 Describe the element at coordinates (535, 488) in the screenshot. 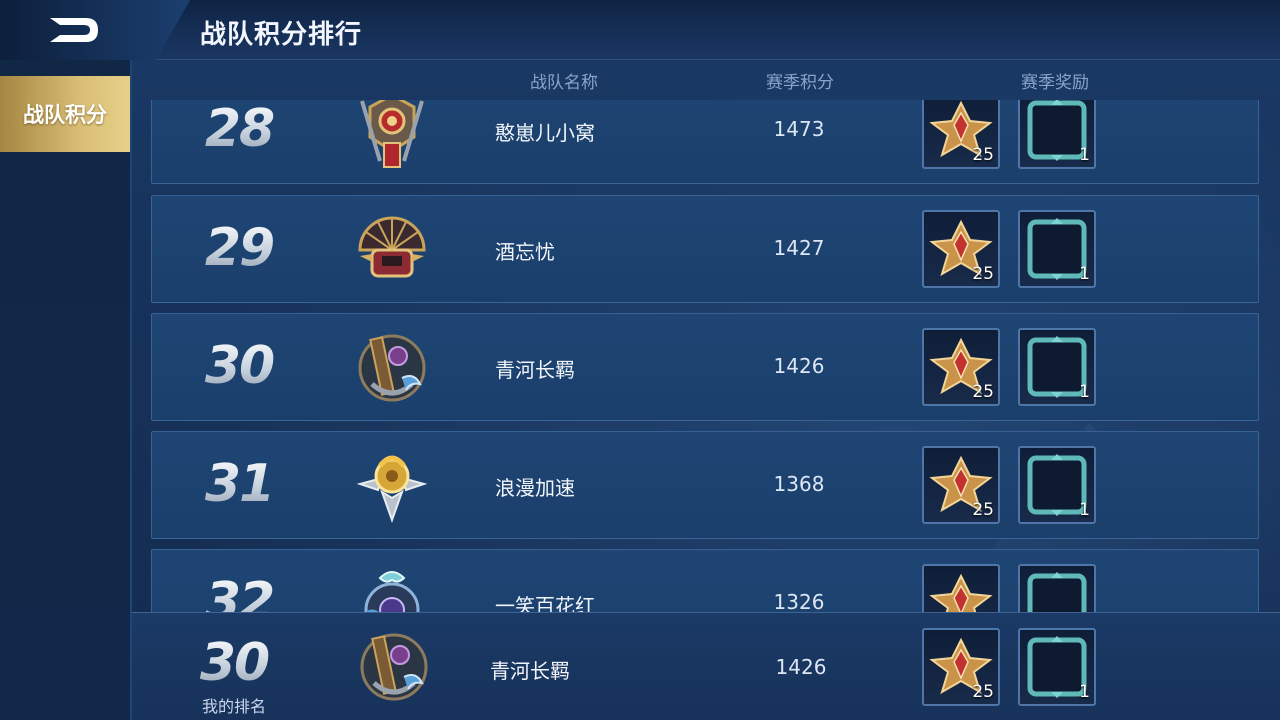

I see `team-name: 浪漫加速` at that location.